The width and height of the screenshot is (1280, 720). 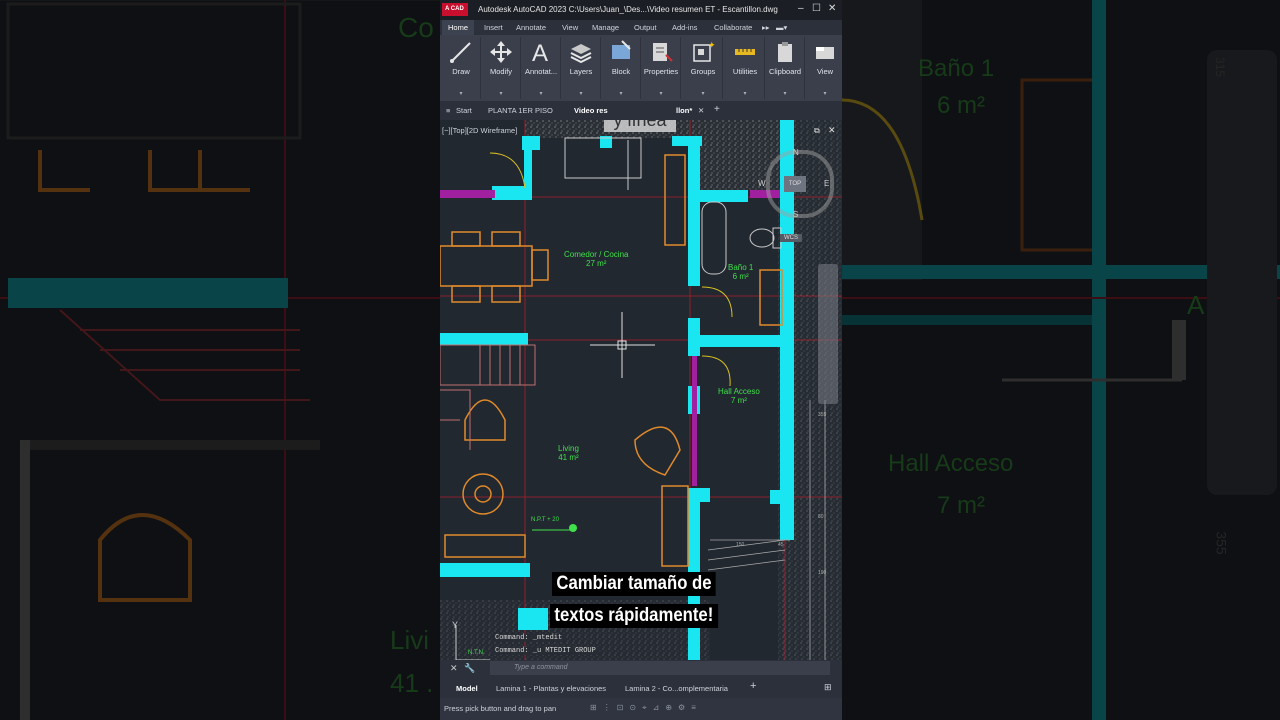 What do you see at coordinates (448, 110) in the screenshot?
I see `menu-icon: ≡` at bounding box center [448, 110].